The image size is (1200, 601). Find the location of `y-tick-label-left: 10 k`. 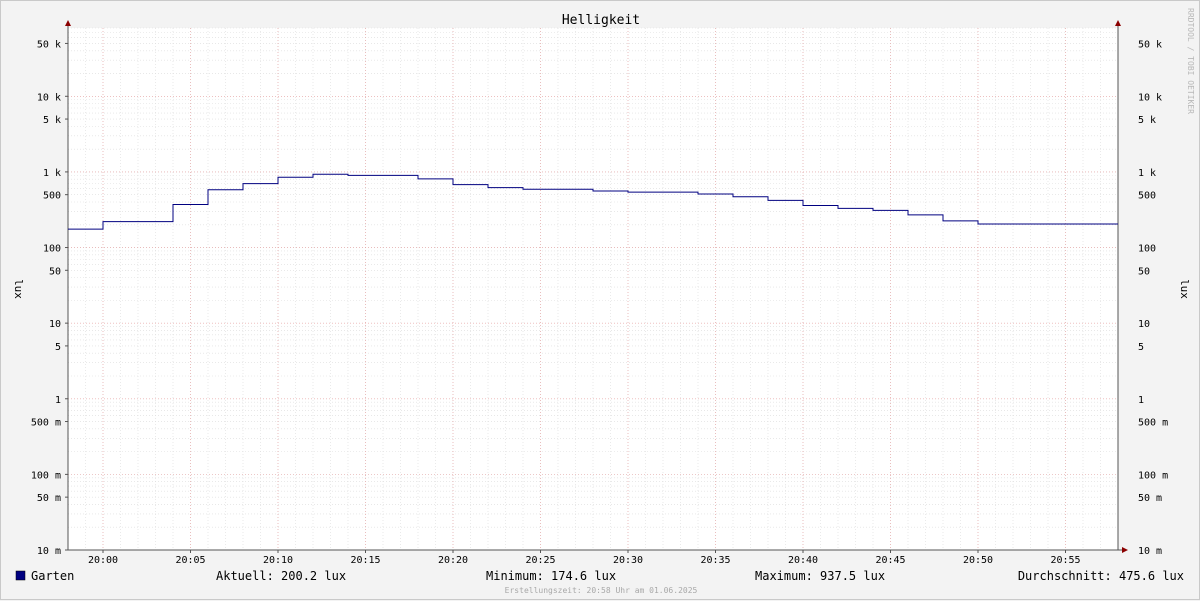

y-tick-label-left: 10 k is located at coordinates (49, 97).